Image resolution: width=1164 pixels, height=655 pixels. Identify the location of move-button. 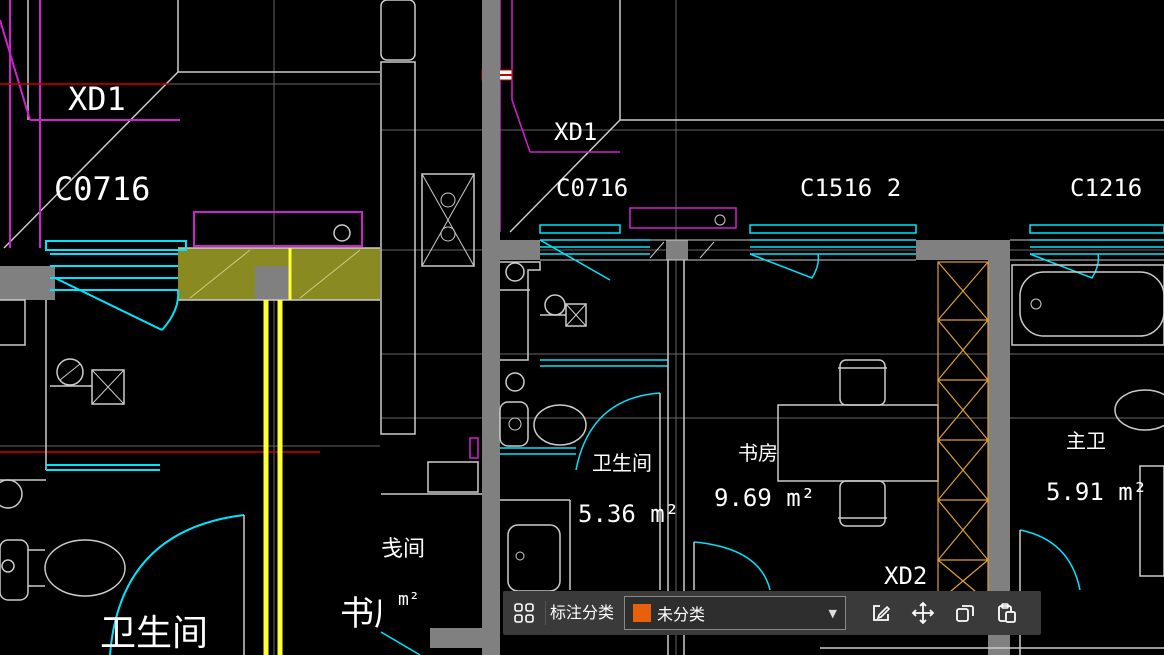
(923, 613).